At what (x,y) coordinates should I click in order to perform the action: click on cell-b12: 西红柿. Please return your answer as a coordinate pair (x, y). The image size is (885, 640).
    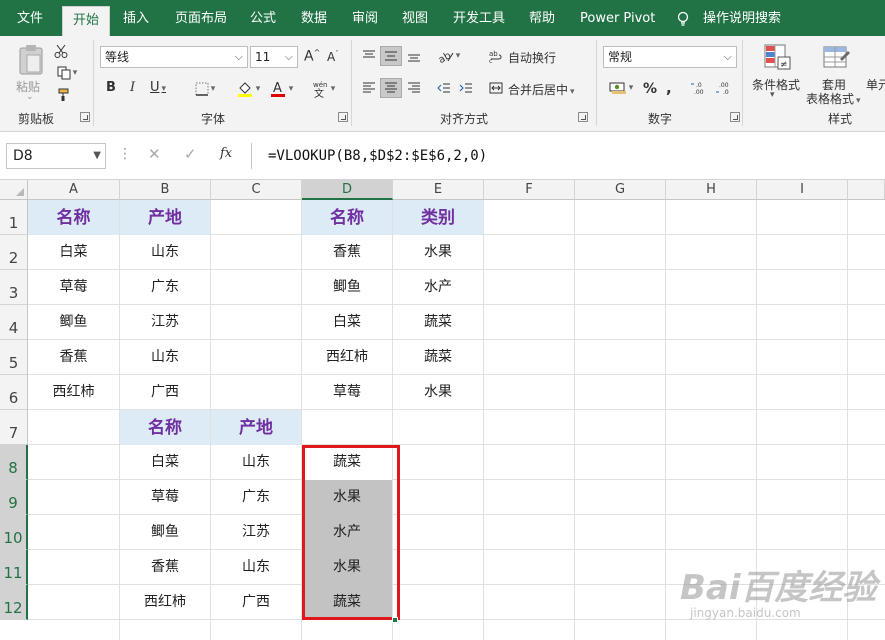
    Looking at the image, I should click on (165, 602).